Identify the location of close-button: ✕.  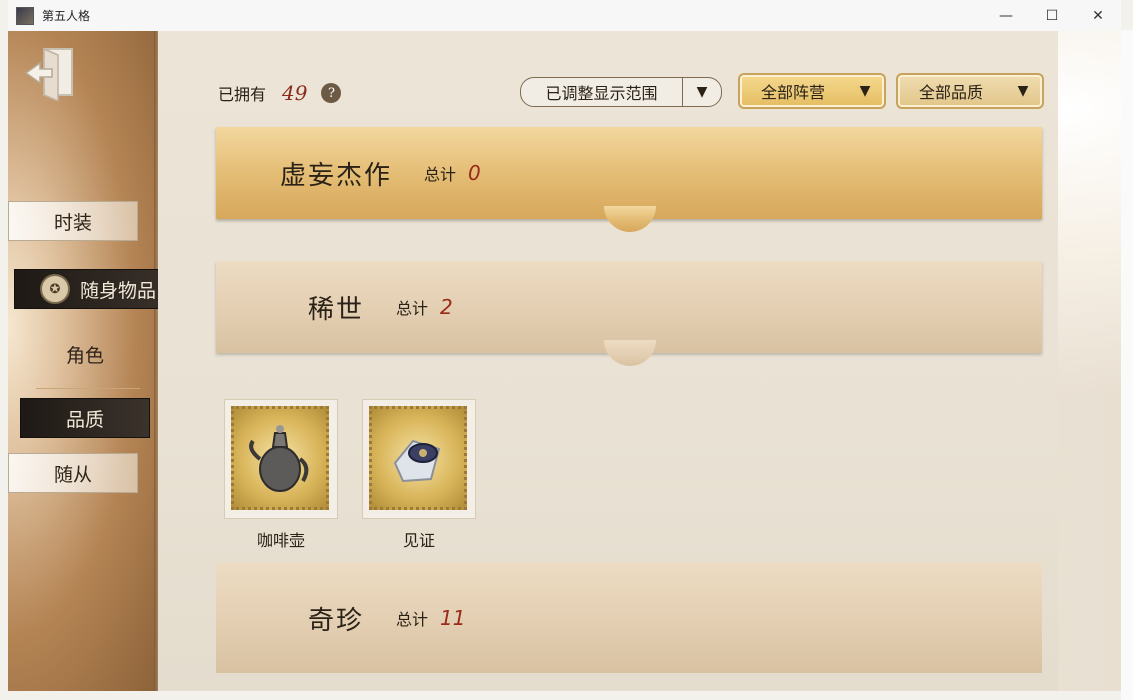
(1098, 15).